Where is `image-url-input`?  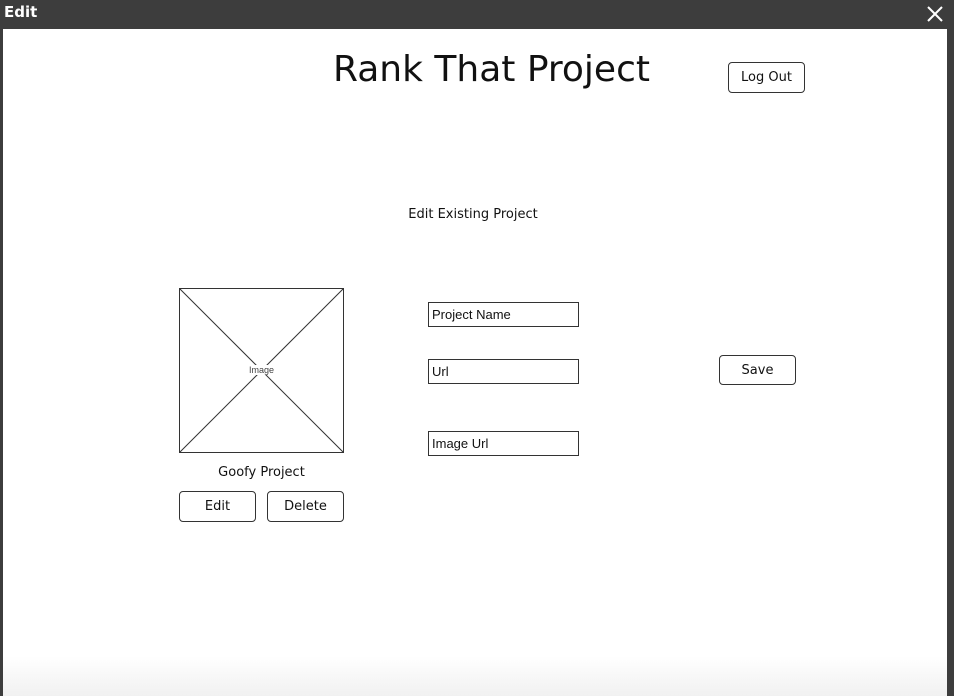
image-url-input is located at coordinates (503, 443).